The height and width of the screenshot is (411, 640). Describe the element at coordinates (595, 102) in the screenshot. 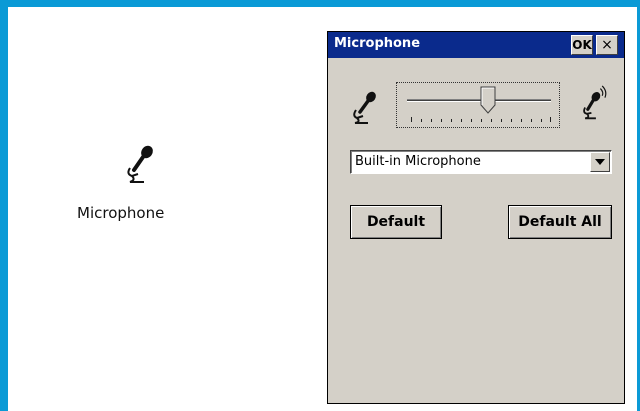

I see `microphone-loud-icon` at that location.